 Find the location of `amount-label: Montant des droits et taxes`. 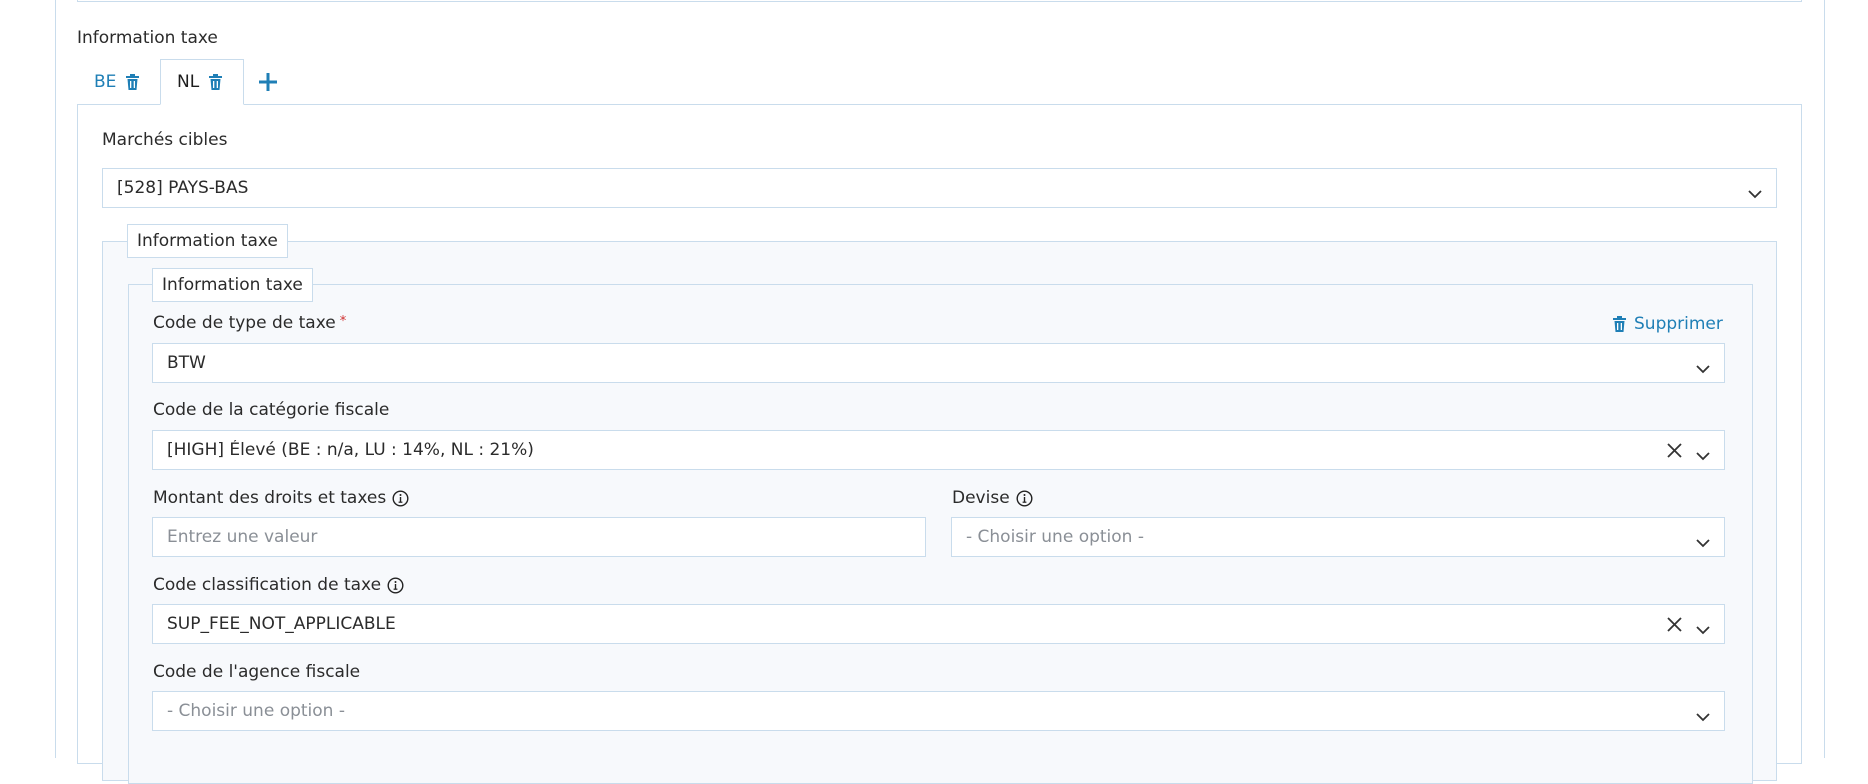

amount-label: Montant des droits et taxes is located at coordinates (281, 498).